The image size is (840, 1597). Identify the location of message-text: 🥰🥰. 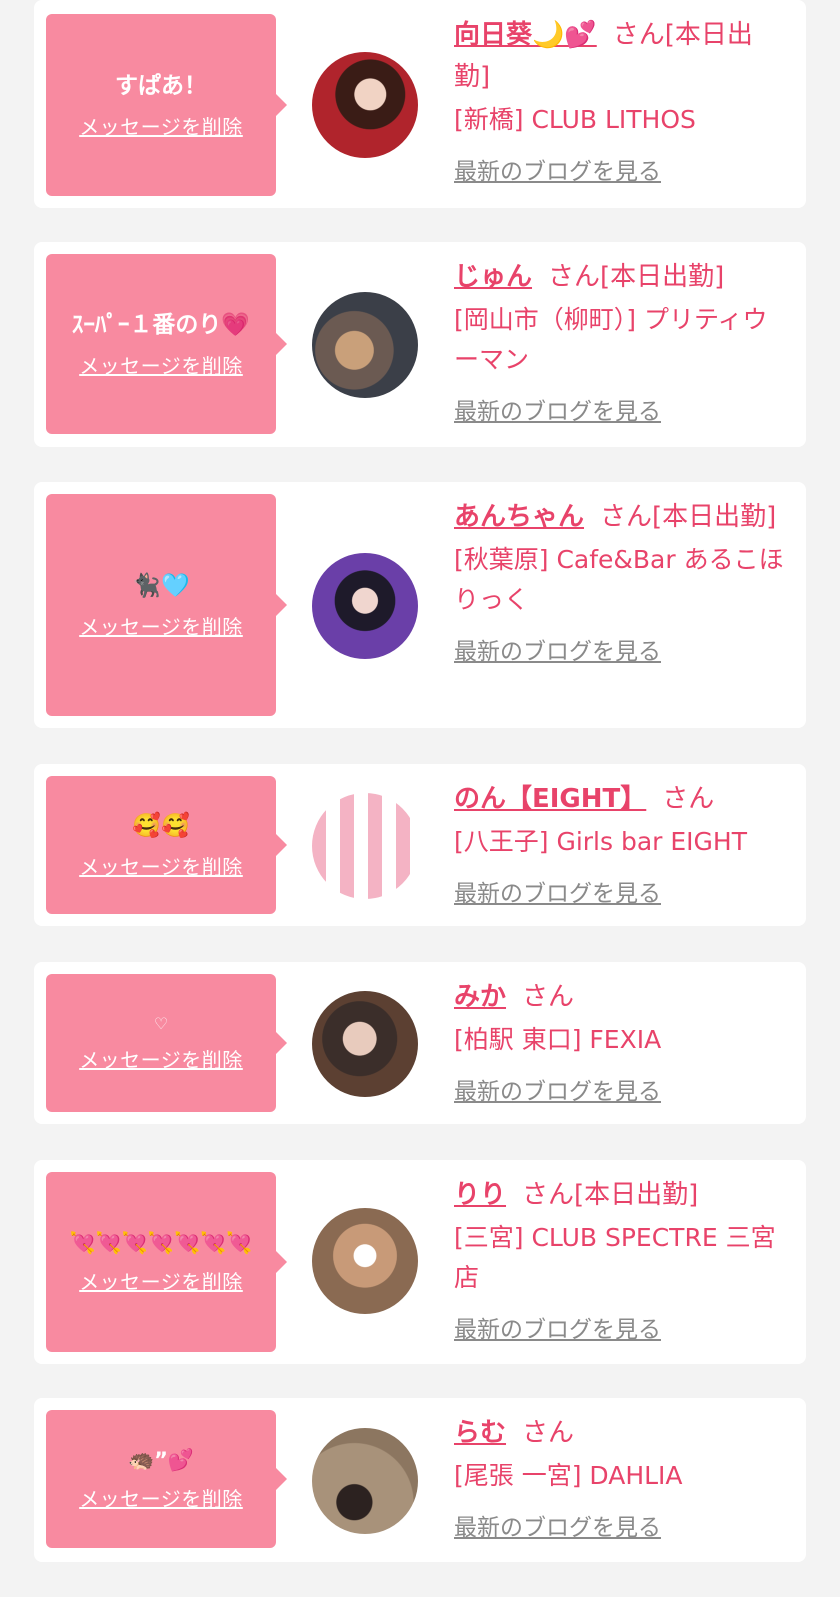
(161, 826).